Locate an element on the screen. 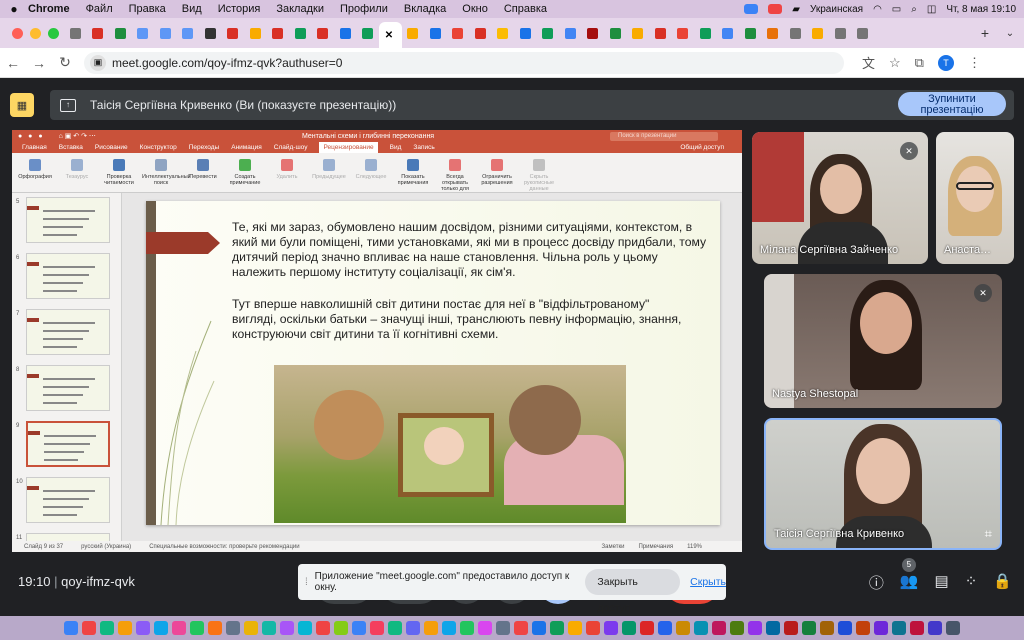 This screenshot has width=1024, height=640. url-text: meet.google.com/qoy-ifmz-qvk?authuser=0 is located at coordinates (227, 63).